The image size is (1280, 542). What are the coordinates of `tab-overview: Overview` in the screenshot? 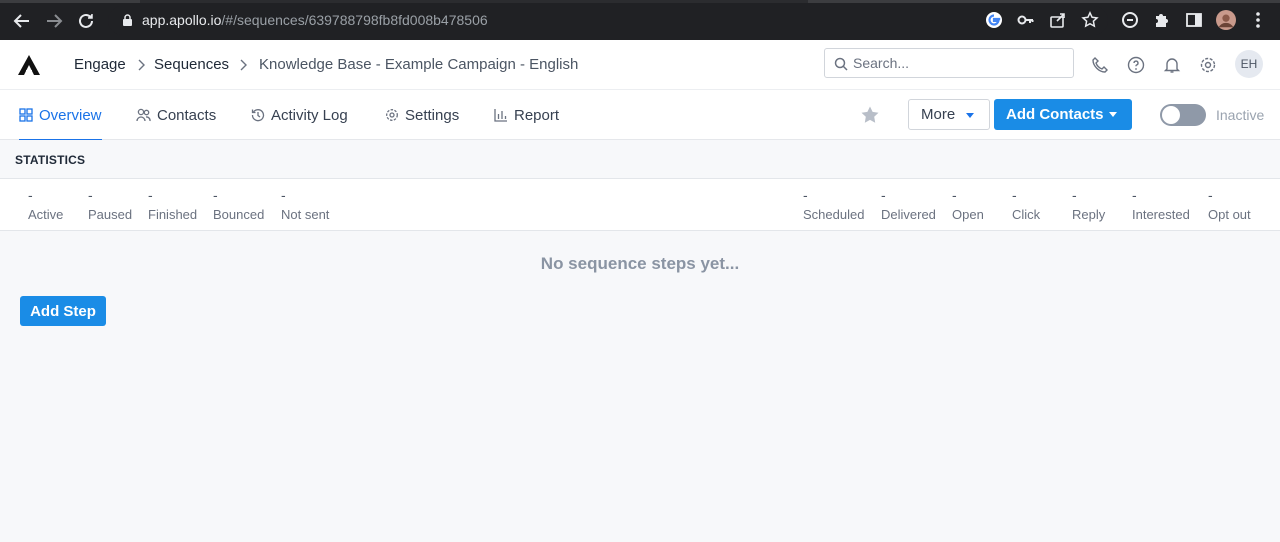 It's located at (60, 115).